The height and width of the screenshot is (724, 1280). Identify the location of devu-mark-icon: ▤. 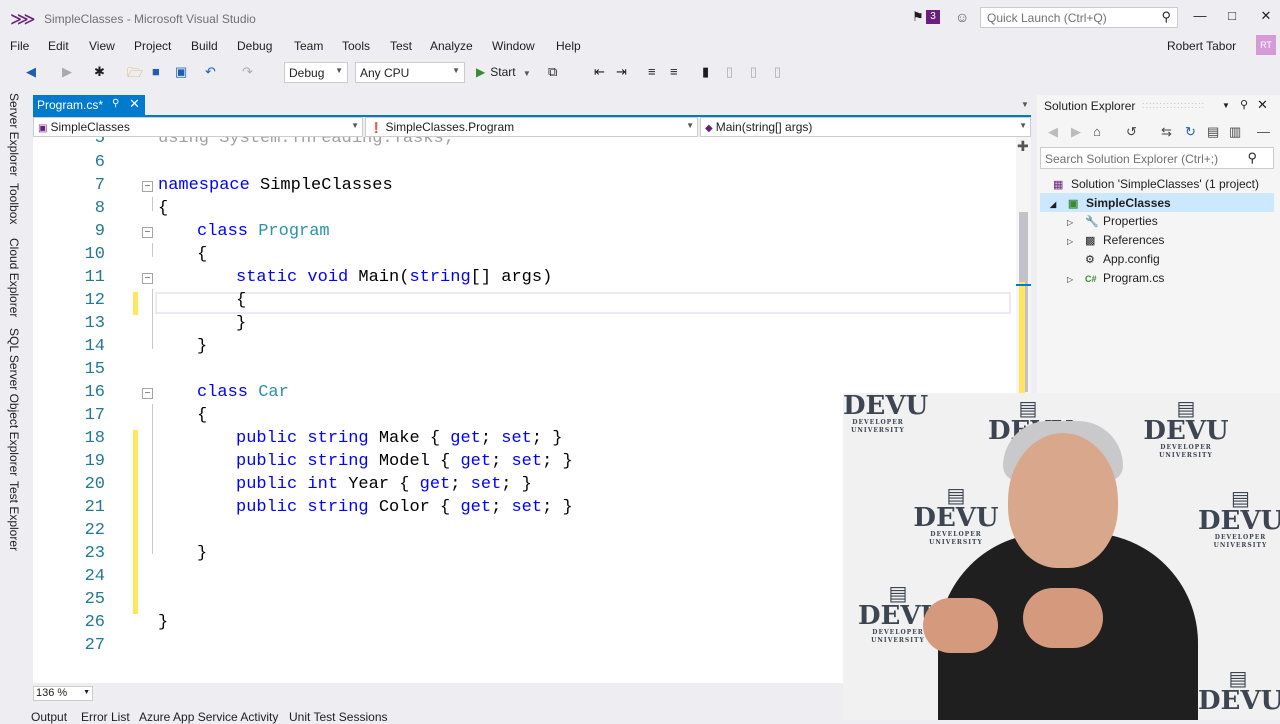
(1240, 498).